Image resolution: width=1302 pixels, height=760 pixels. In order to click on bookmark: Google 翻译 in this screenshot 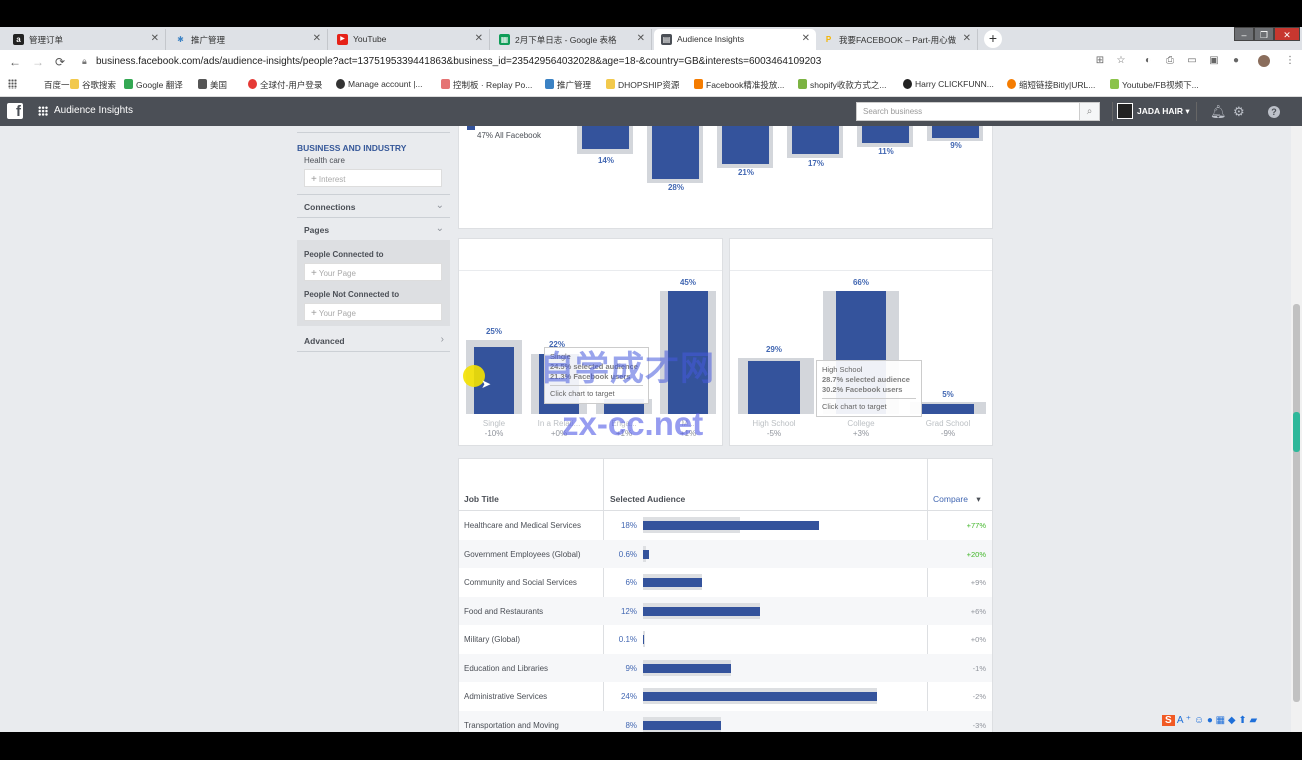, I will do `click(153, 85)`.